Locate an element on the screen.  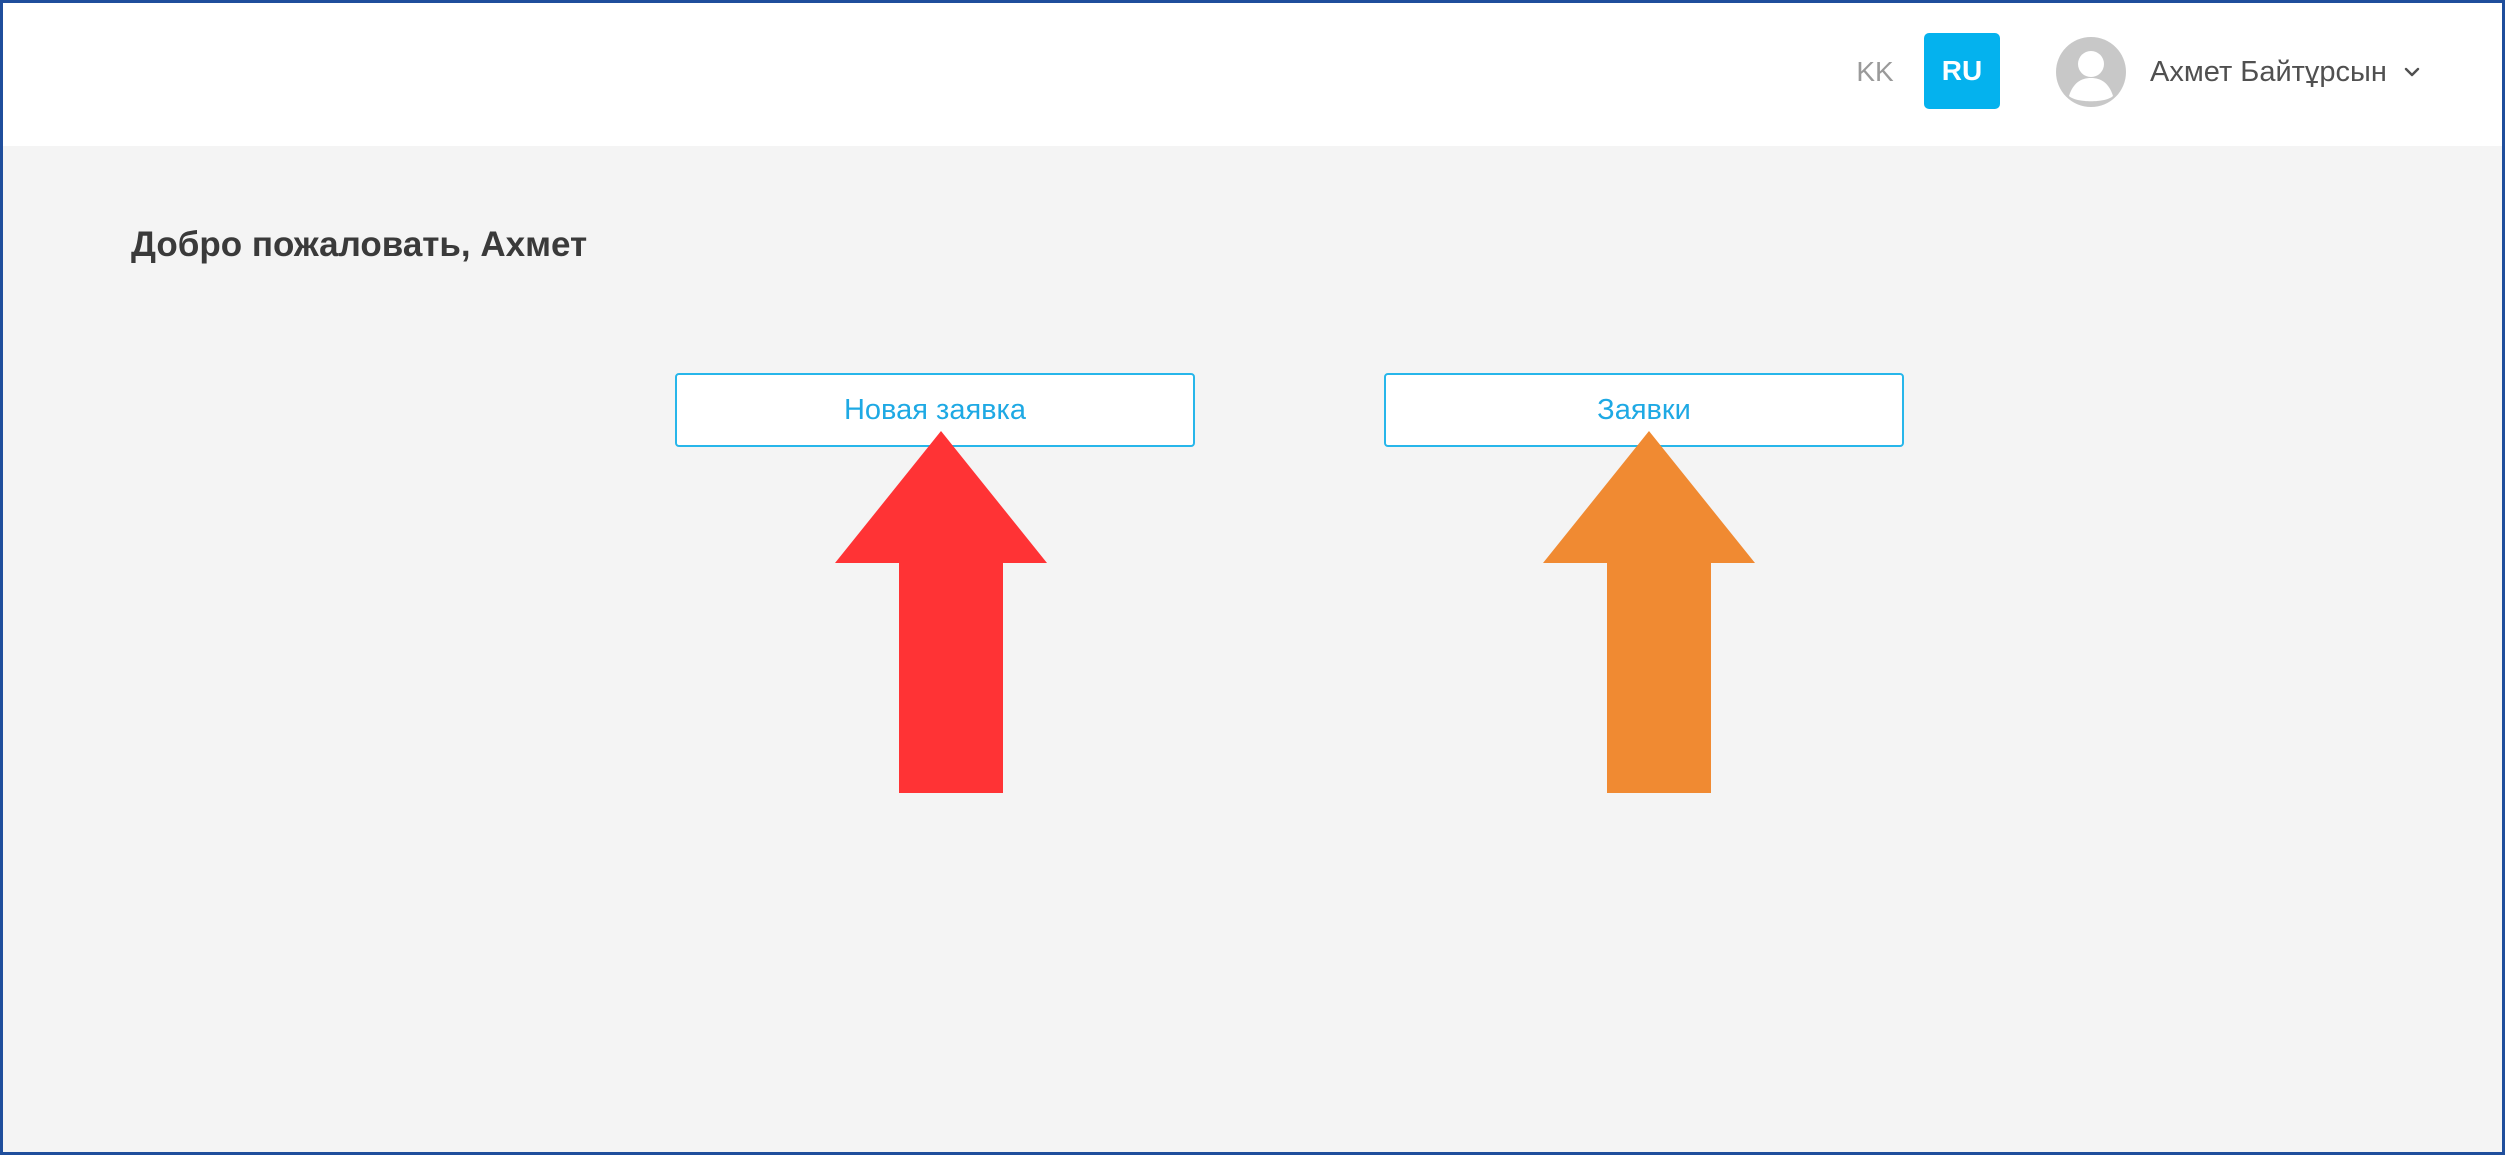
user-avatar-icon is located at coordinates (2091, 72).